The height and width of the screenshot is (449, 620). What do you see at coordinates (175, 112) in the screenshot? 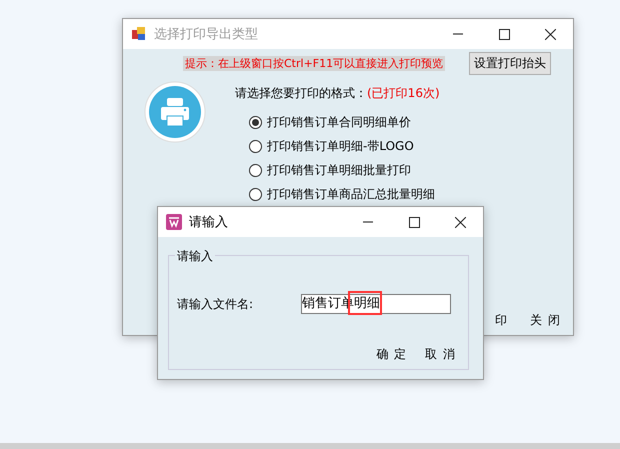
I see `printer-icon` at bounding box center [175, 112].